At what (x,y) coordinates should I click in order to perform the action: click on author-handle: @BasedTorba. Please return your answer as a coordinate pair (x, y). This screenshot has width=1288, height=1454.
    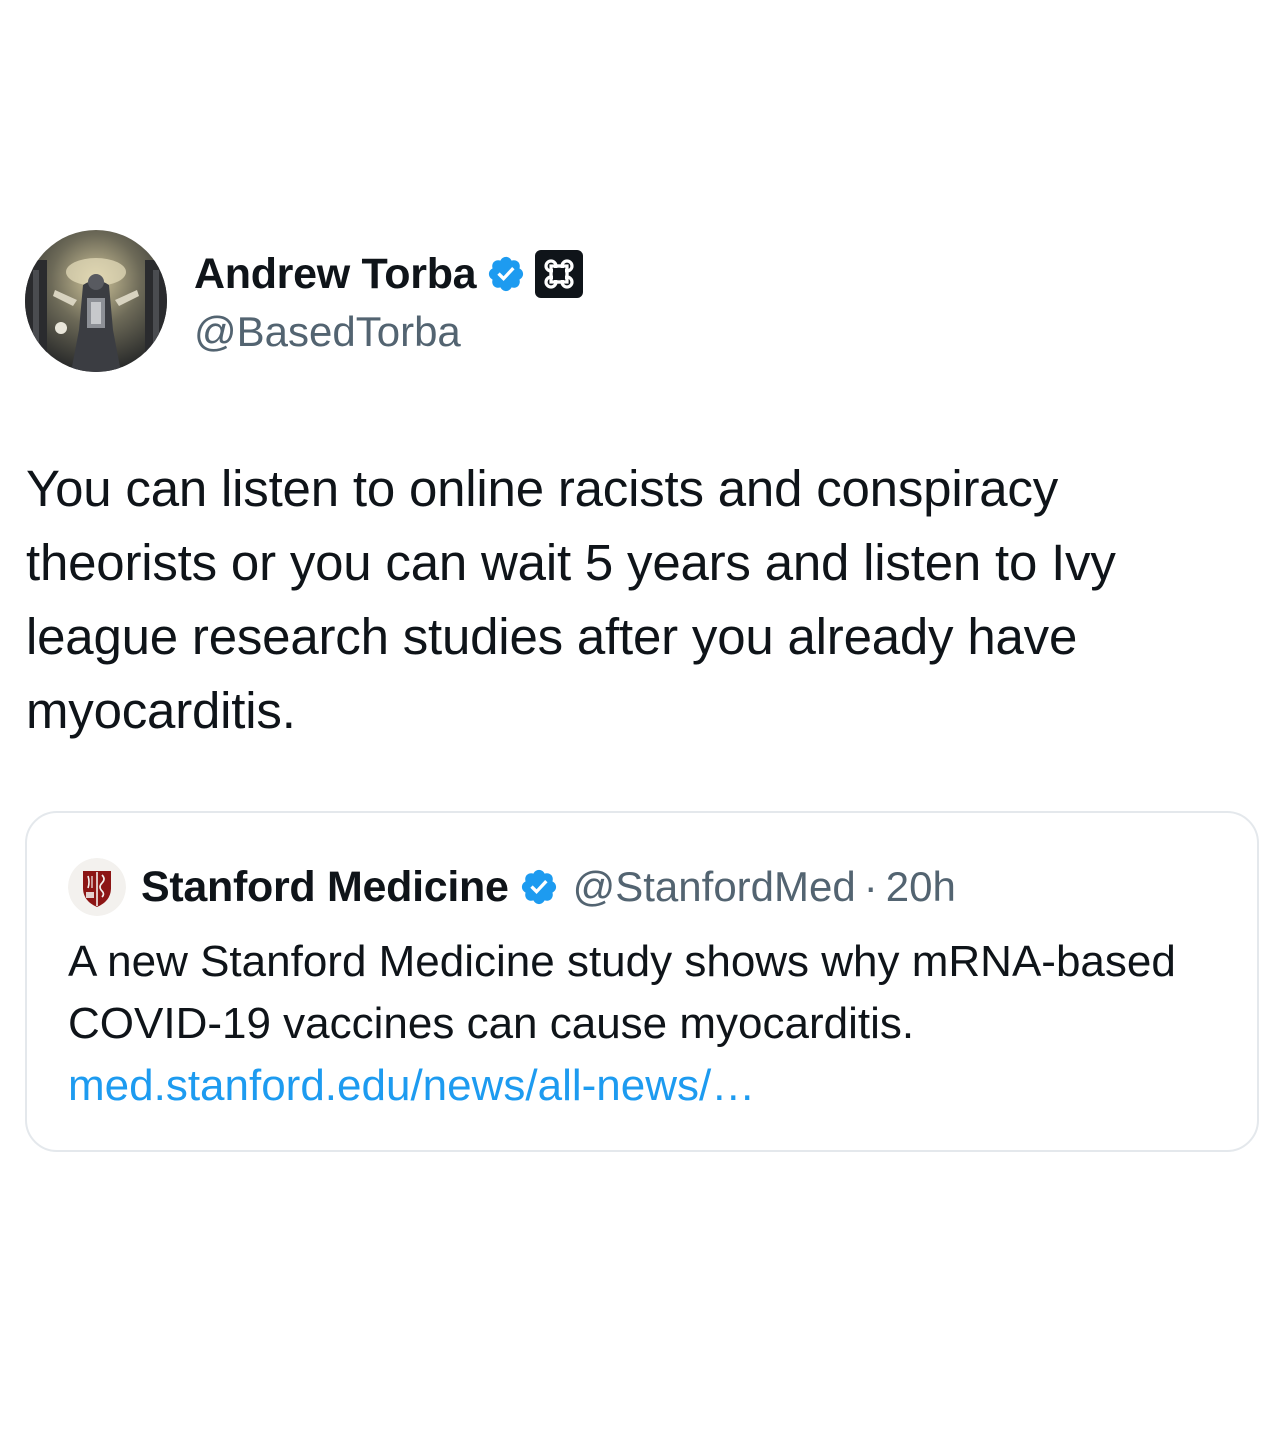
    Looking at the image, I should click on (389, 332).